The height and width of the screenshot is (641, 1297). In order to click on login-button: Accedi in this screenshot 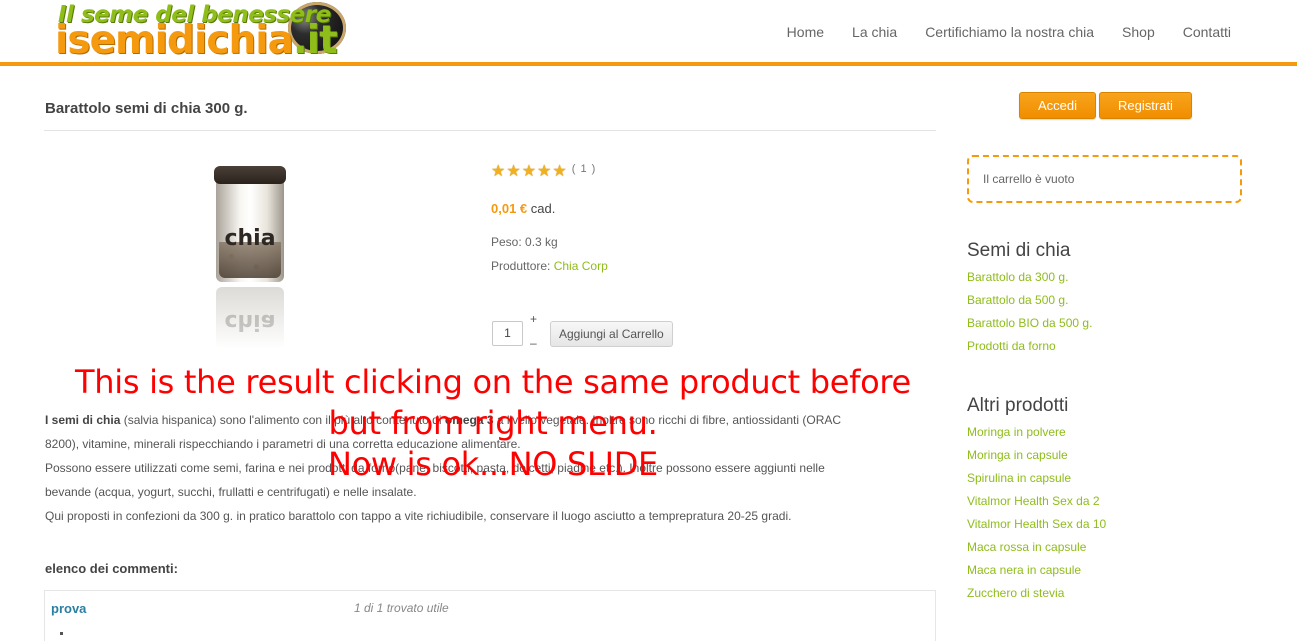, I will do `click(1057, 105)`.